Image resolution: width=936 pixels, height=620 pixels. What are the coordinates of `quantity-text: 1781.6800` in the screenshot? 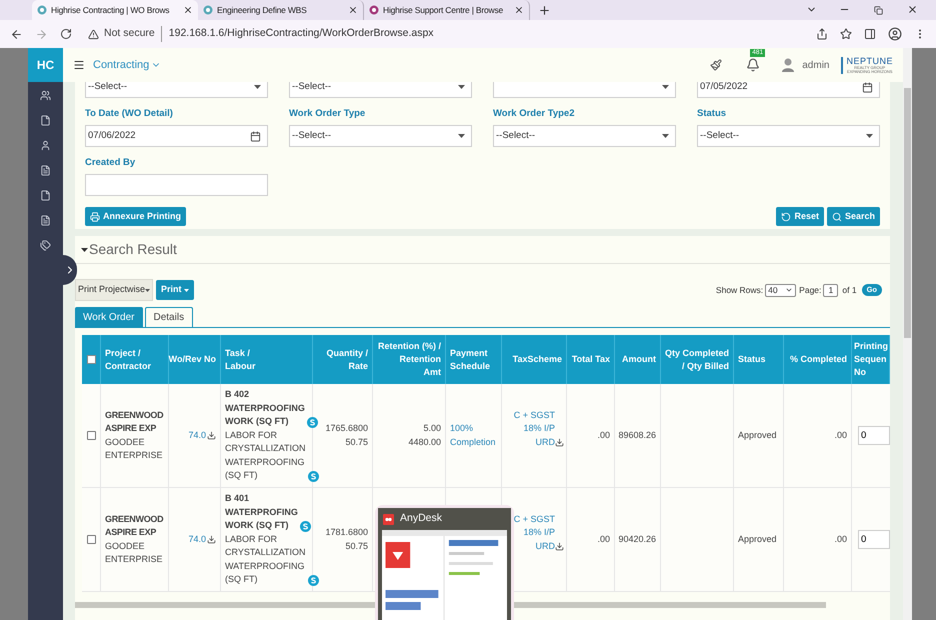 It's located at (346, 532).